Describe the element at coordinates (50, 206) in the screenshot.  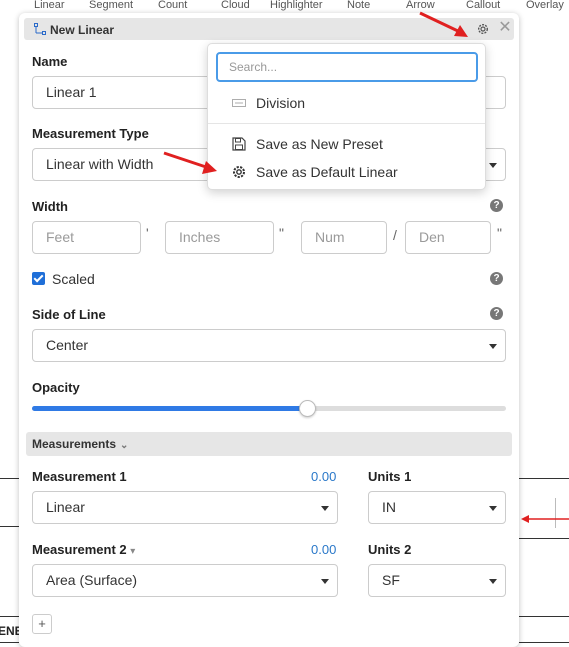
I see `width-label: Width` at that location.